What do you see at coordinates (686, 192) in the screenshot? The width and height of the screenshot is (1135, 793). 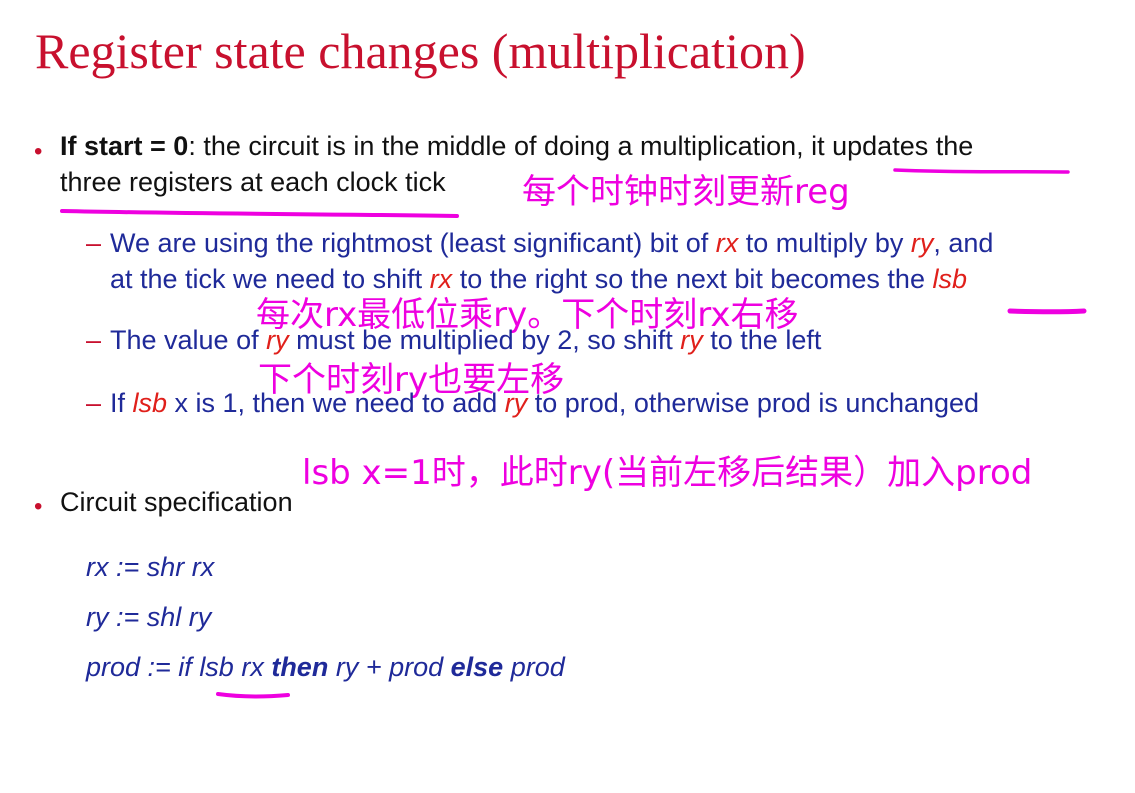 I see `annotation-note1: 每个时钟时刻更新reg` at bounding box center [686, 192].